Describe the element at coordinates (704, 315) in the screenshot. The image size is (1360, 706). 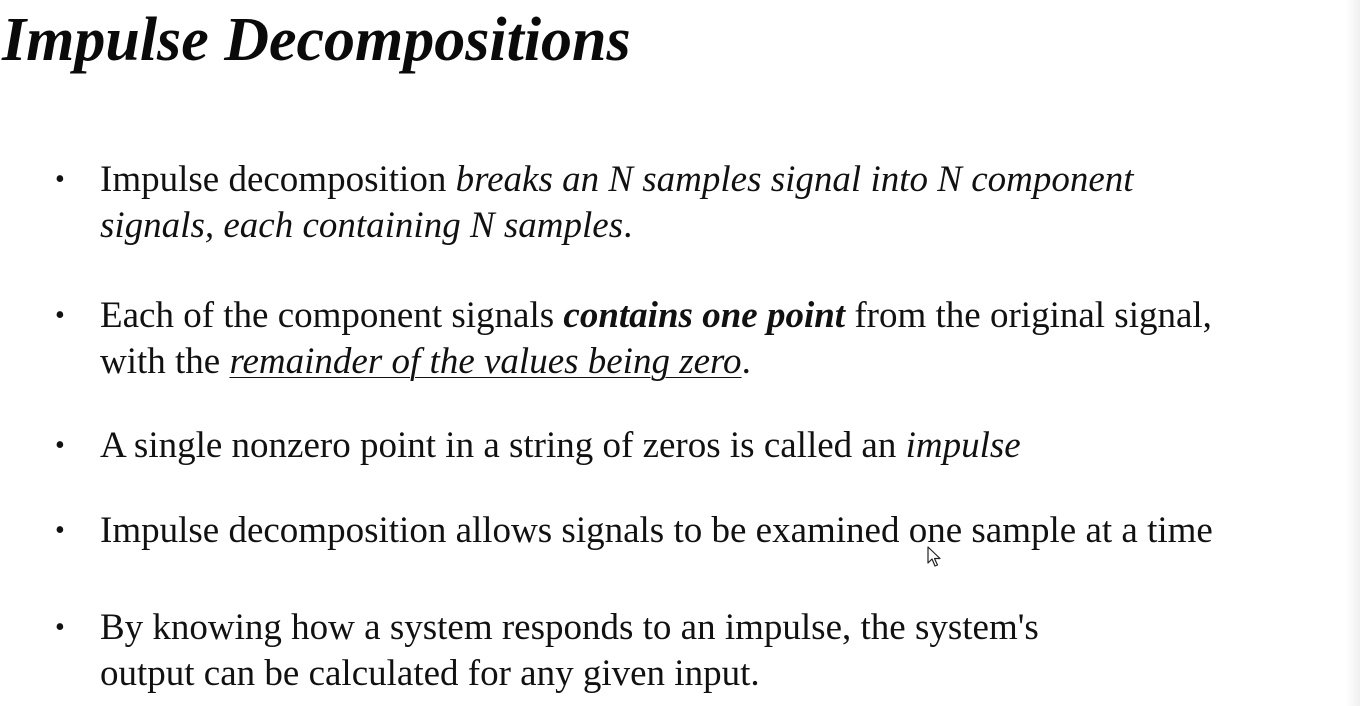
I see `bullet-text-strong-emphasis: contains one point` at that location.